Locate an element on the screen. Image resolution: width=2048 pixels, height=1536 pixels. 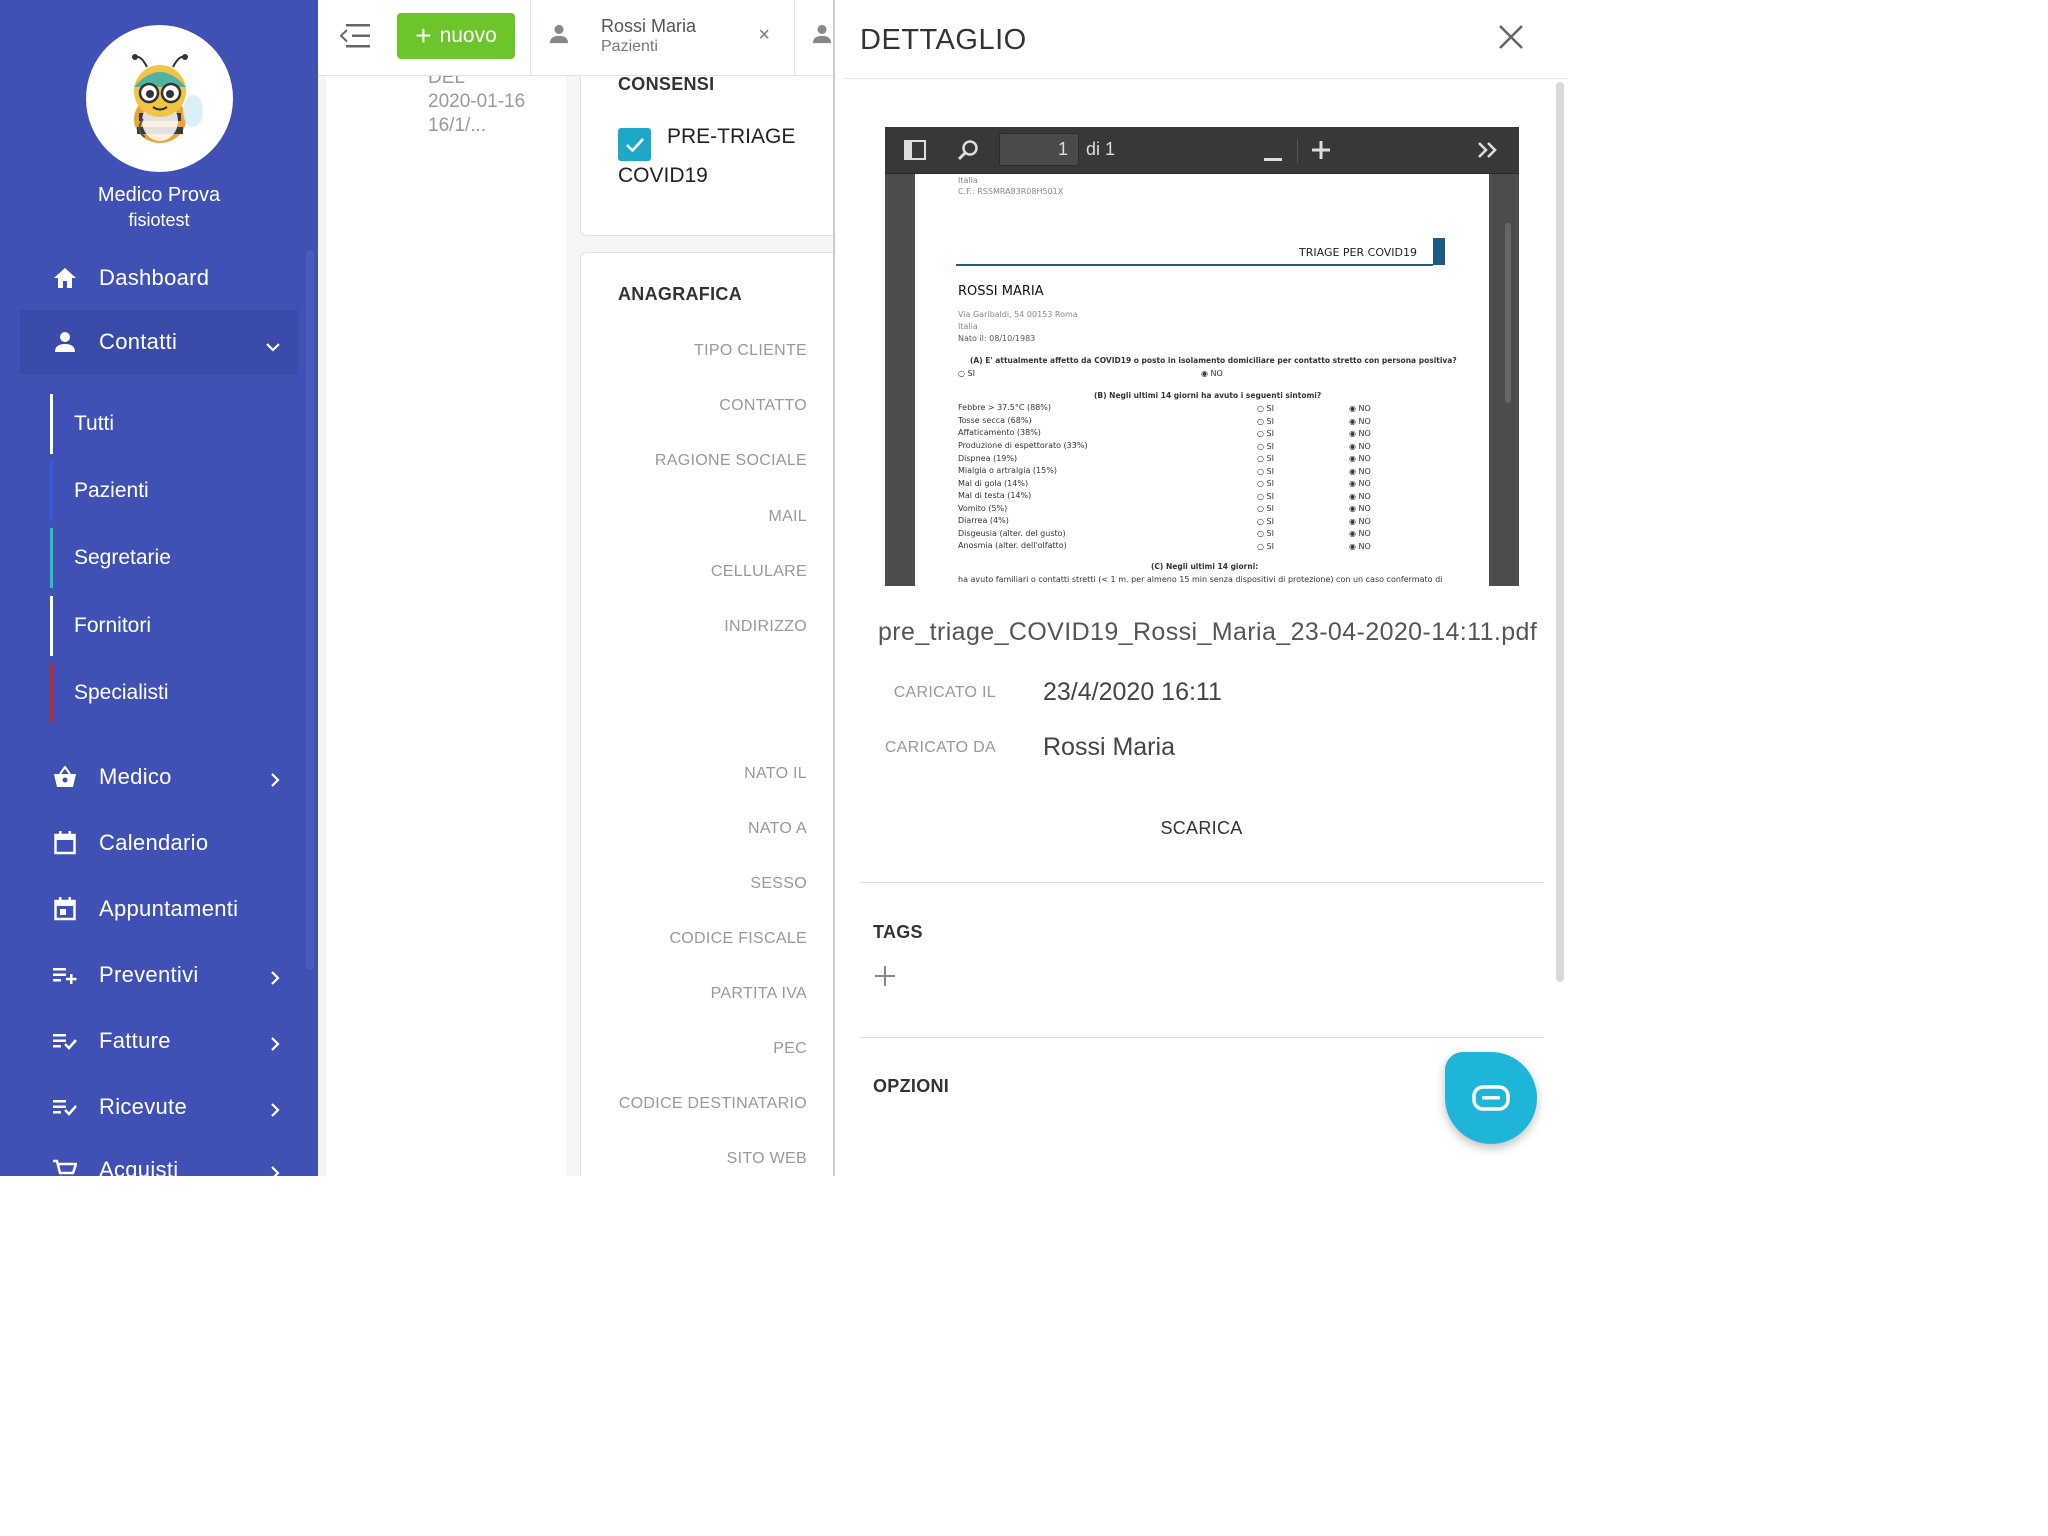
plus-icon: + is located at coordinates (423, 35).